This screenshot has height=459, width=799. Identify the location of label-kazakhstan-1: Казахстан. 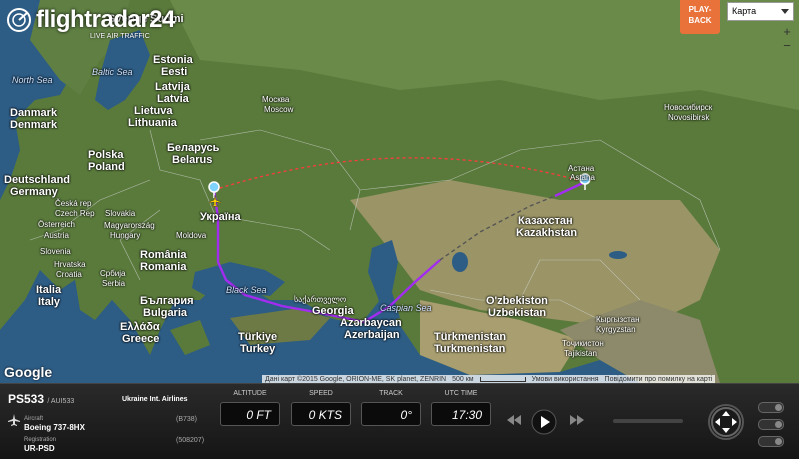
(545, 221).